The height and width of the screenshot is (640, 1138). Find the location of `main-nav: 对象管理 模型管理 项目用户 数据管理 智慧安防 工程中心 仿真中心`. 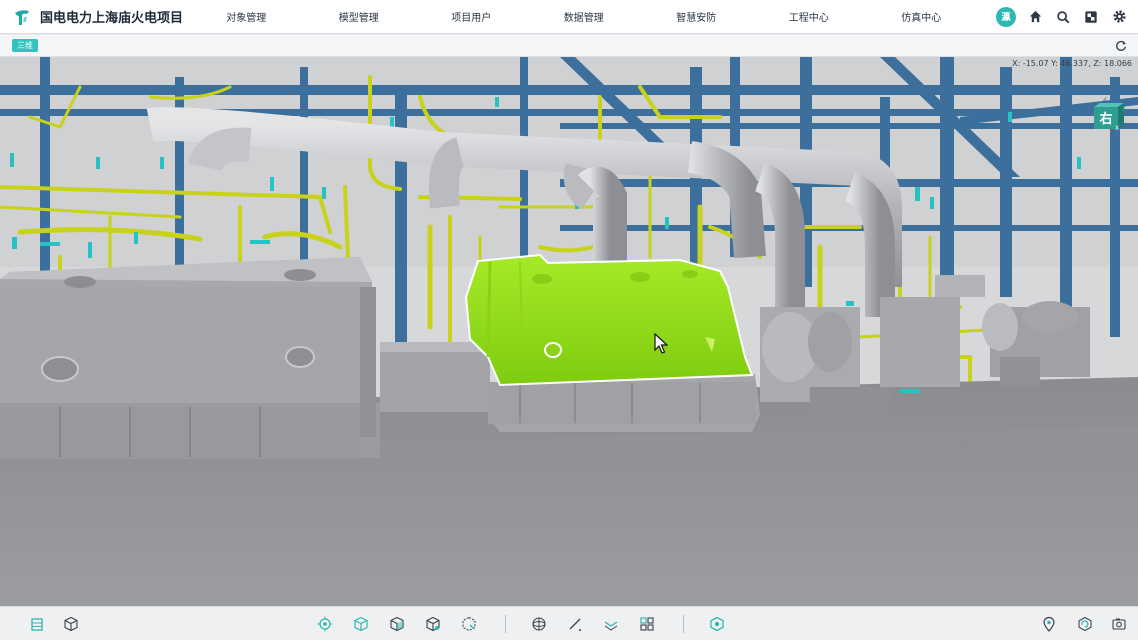

main-nav: 对象管理 模型管理 项目用户 数据管理 智慧安防 工程中心 仿真中心 is located at coordinates (593, 16).